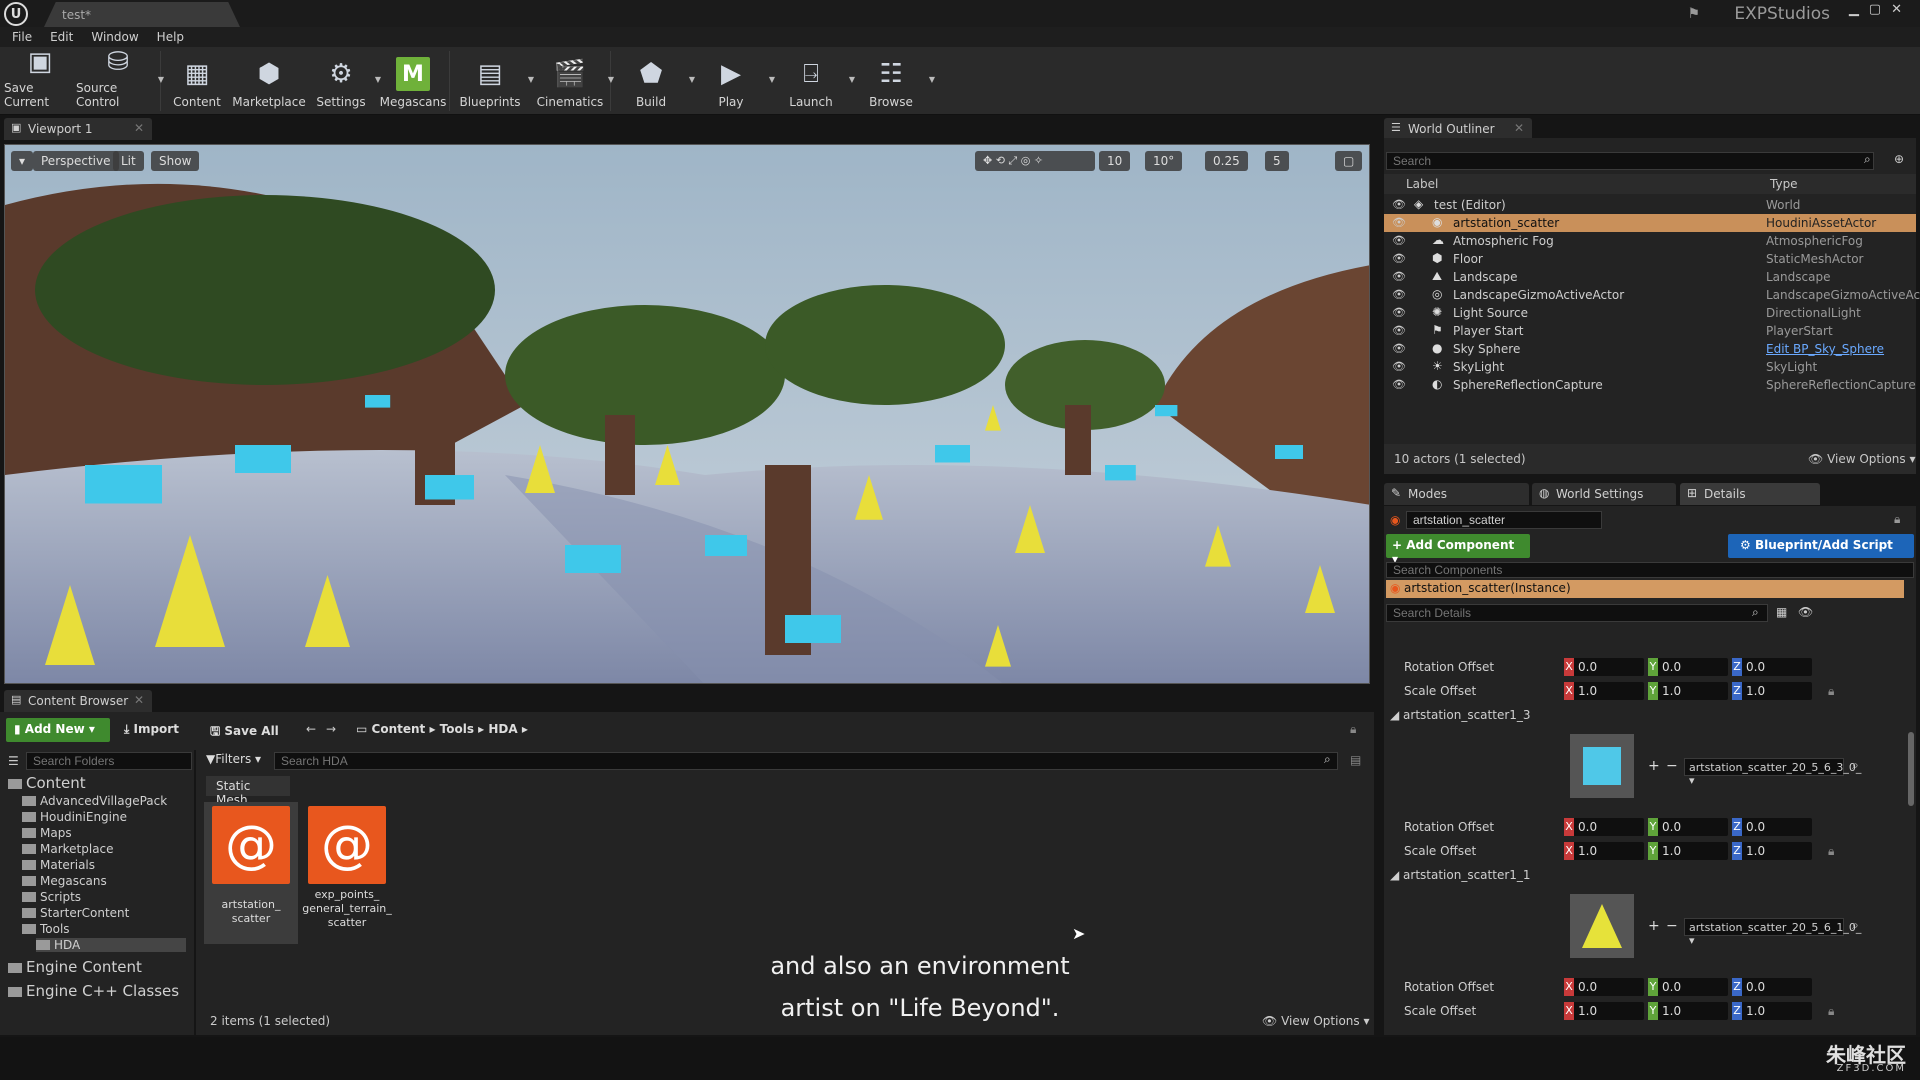  What do you see at coordinates (653, 81) in the screenshot?
I see `build-button: ⬟ Build ▼` at bounding box center [653, 81].